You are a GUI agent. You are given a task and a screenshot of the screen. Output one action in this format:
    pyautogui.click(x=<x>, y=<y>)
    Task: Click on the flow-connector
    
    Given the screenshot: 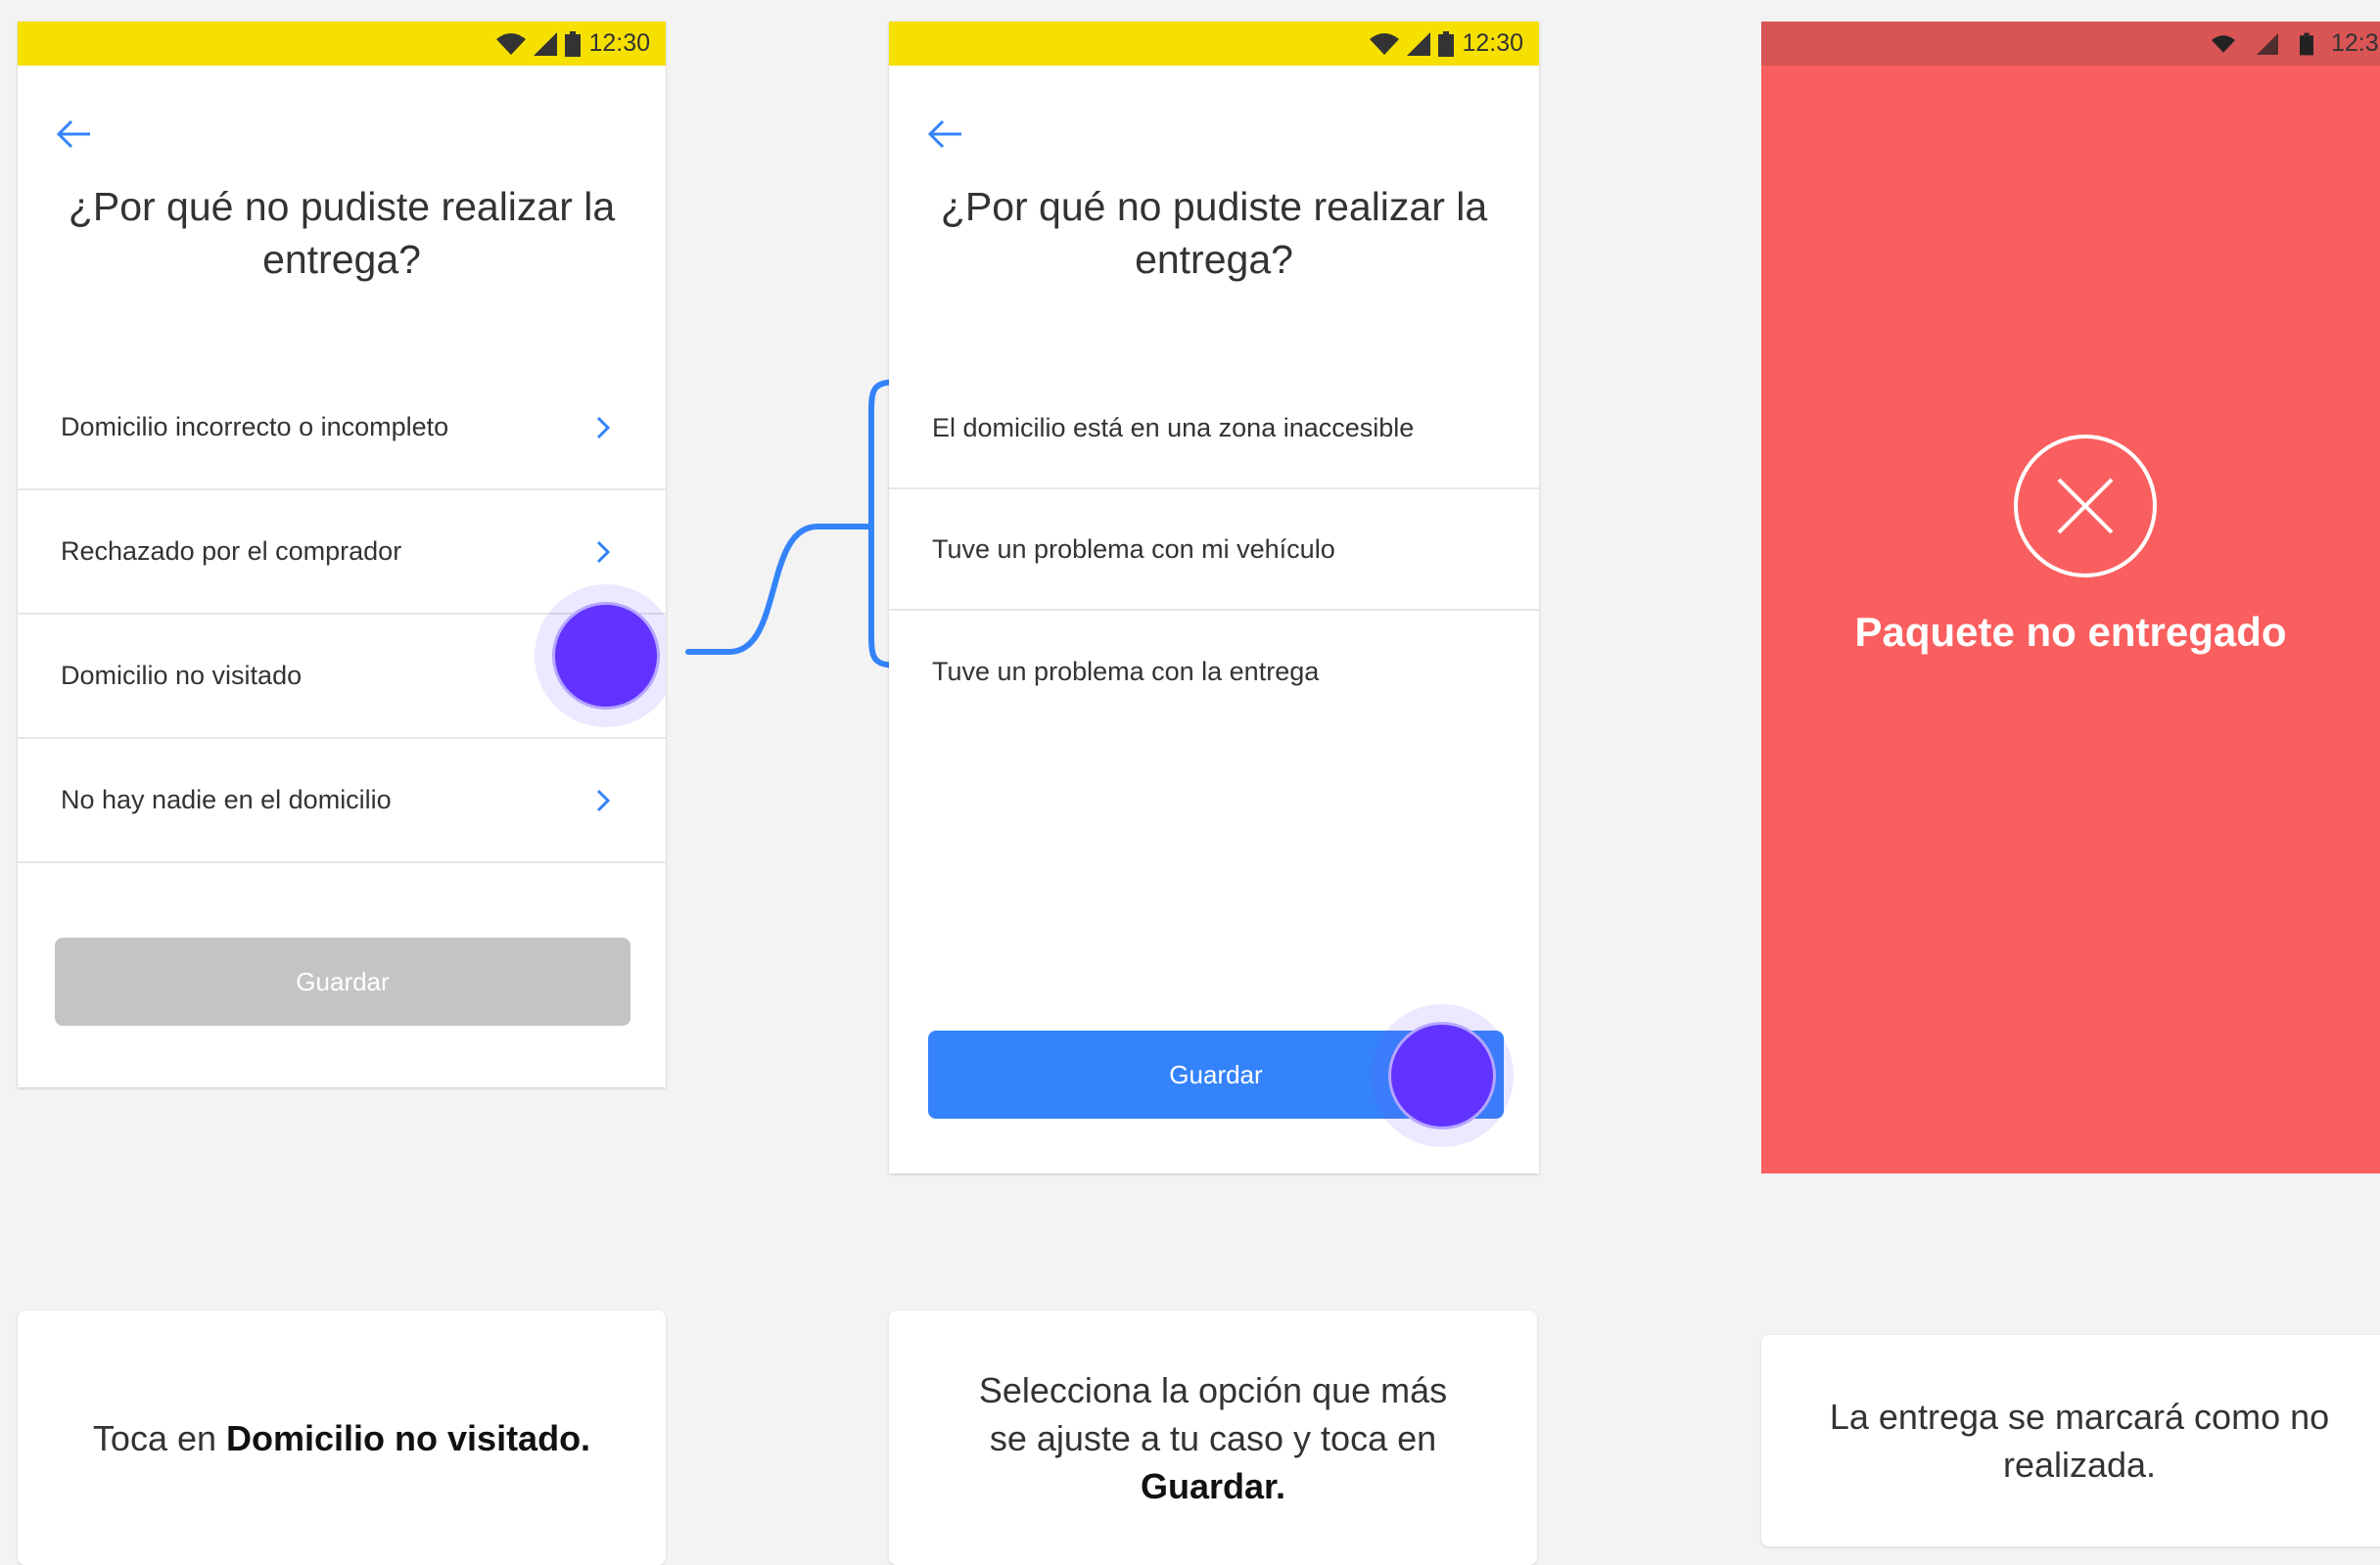 What is the action you would take?
    pyautogui.click(x=795, y=523)
    